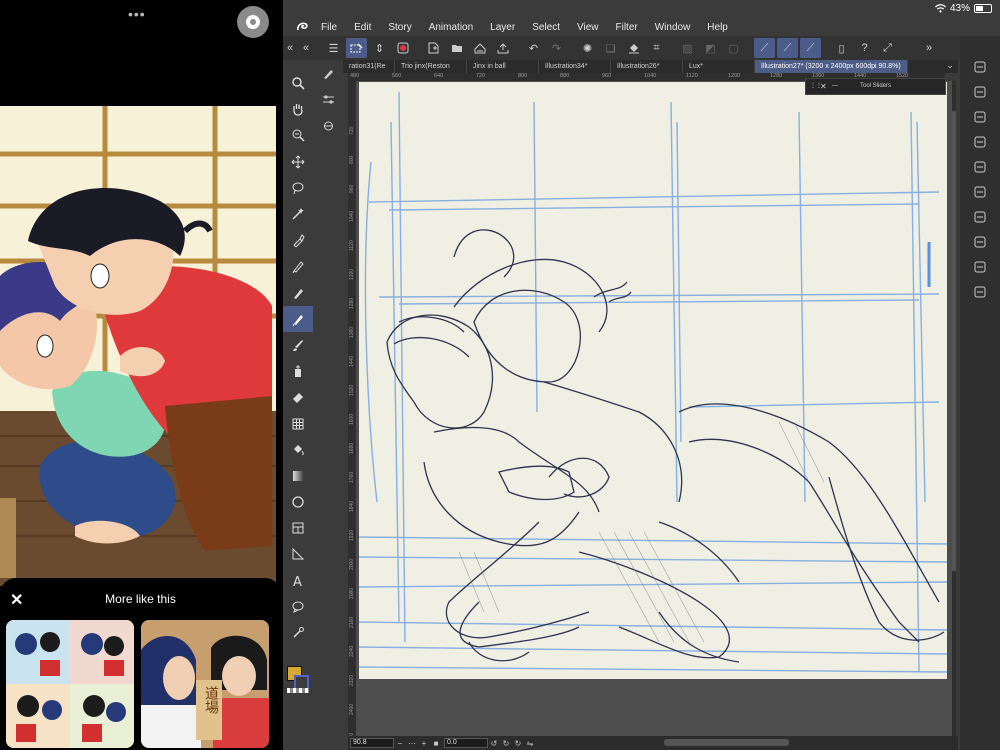 The height and width of the screenshot is (750, 1000). What do you see at coordinates (503, 66) in the screenshot?
I see `document-tab: Jinx in ball` at bounding box center [503, 66].